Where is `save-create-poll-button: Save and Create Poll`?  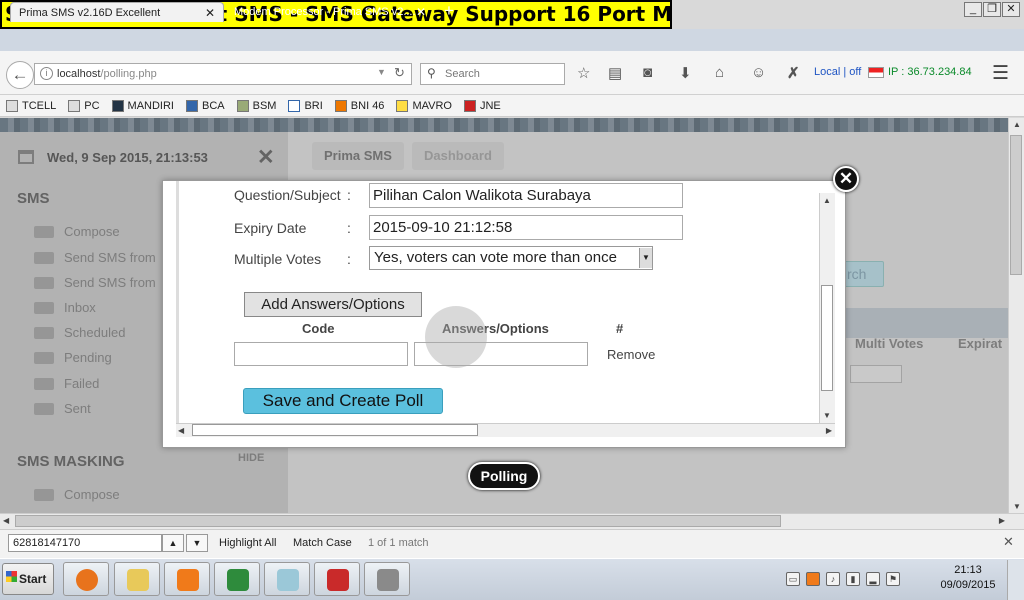
save-create-poll-button: Save and Create Poll is located at coordinates (343, 401).